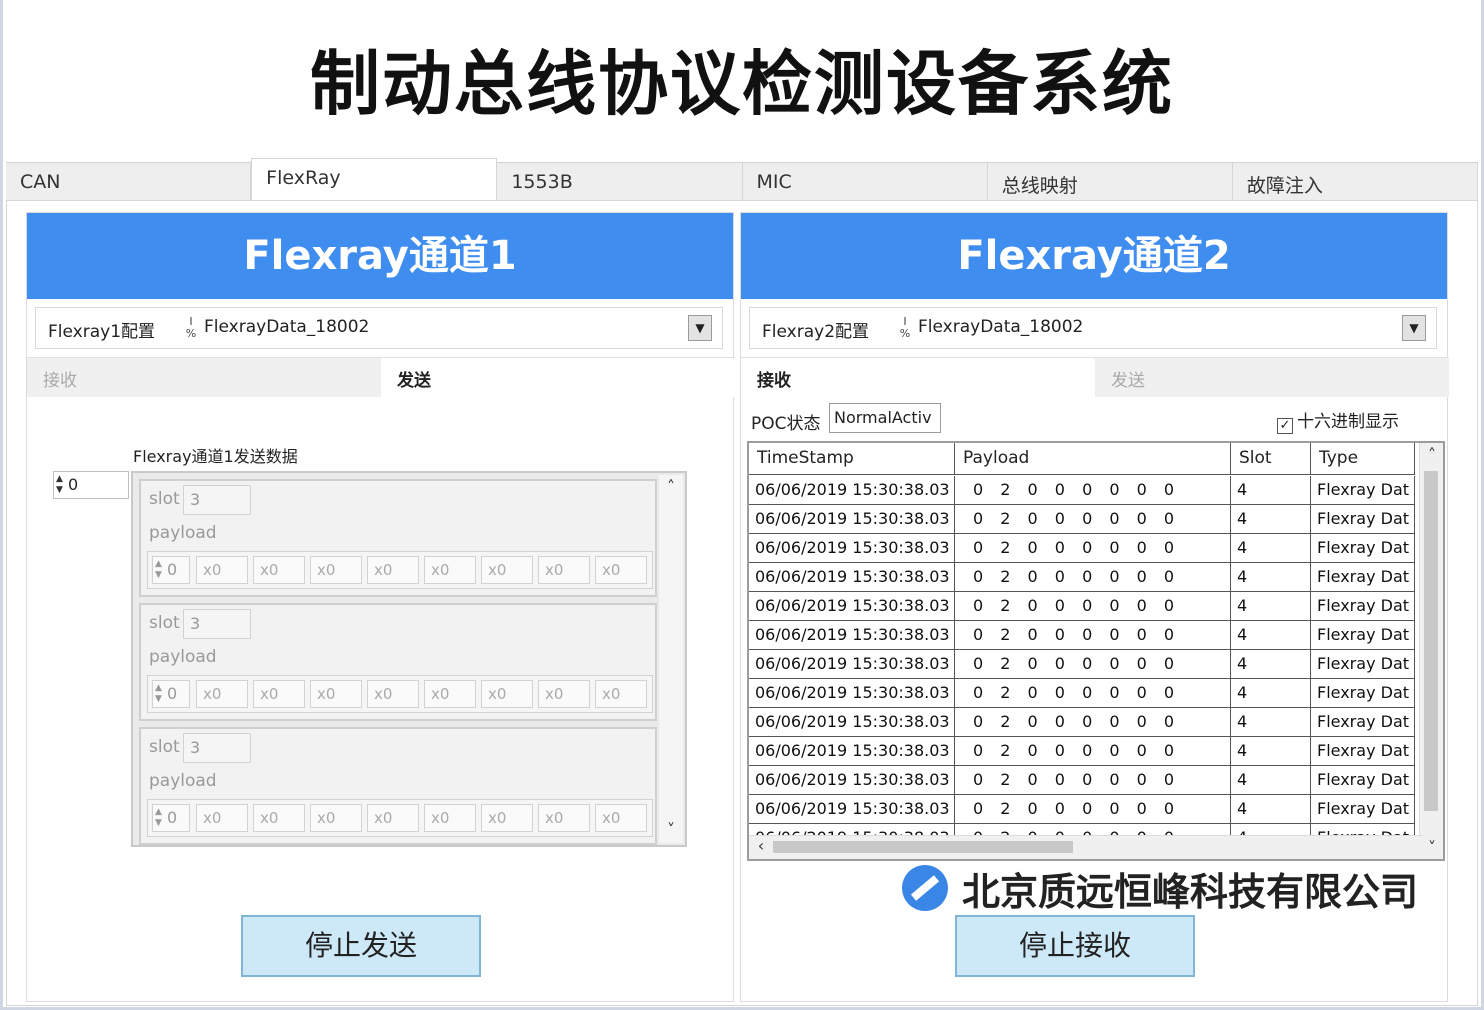  What do you see at coordinates (448, 328) in the screenshot?
I see `channel1-config-select: I% FlexrayData_18002 ▼` at bounding box center [448, 328].